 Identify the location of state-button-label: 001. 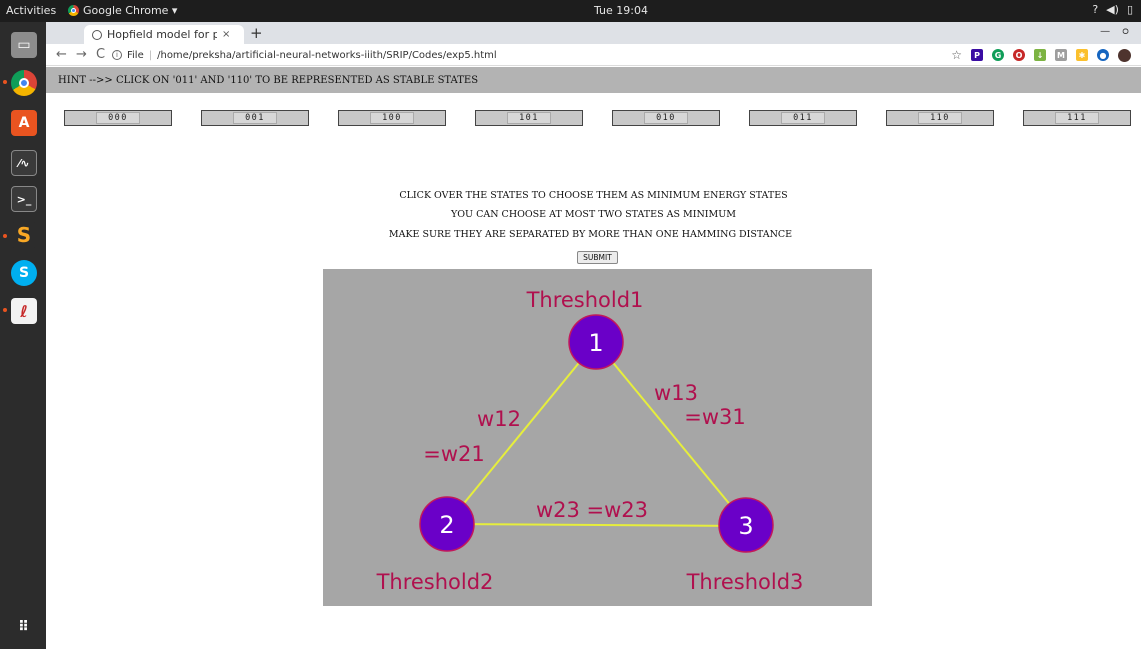
(255, 118).